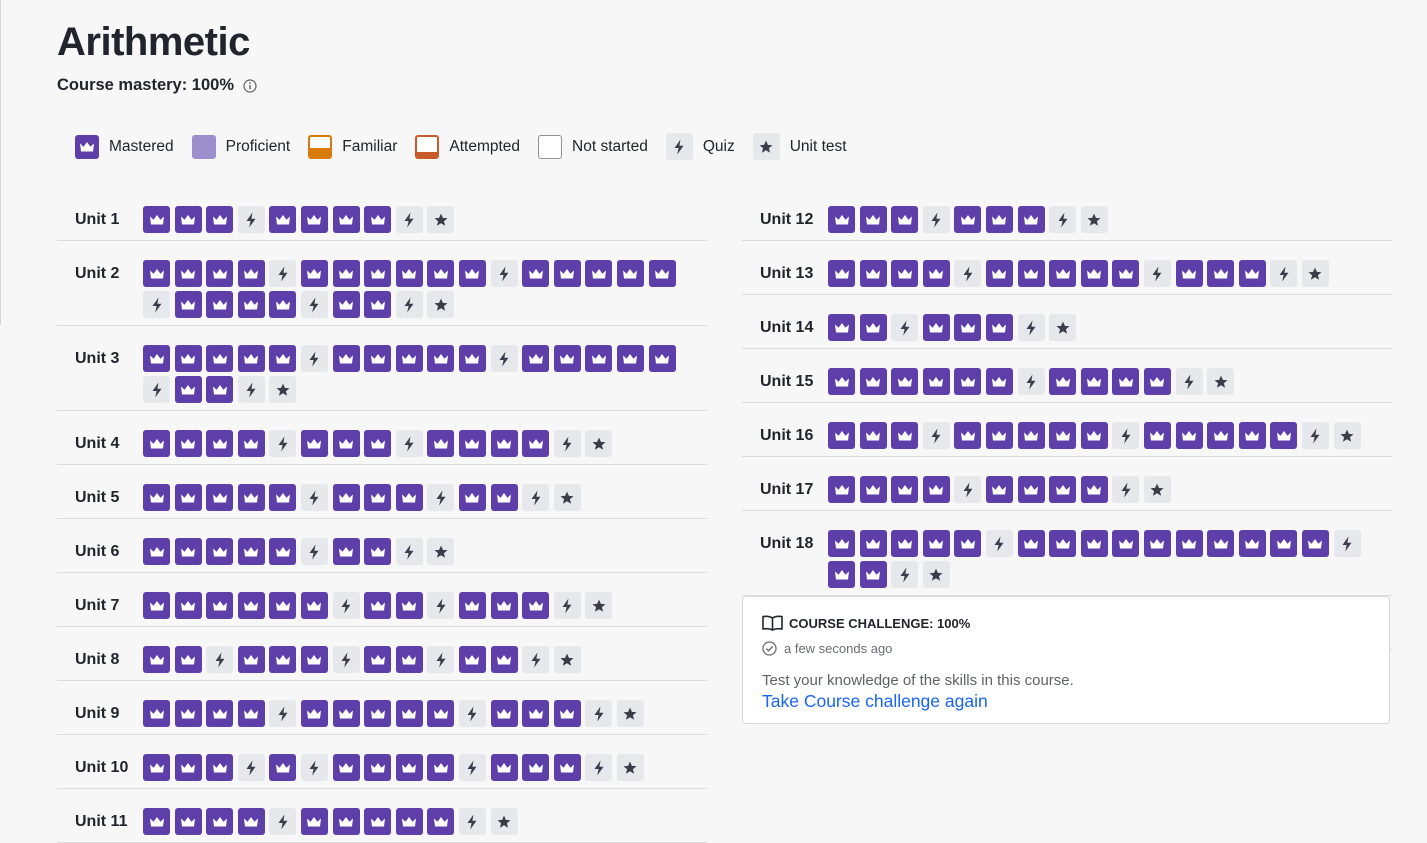  I want to click on take-course-challenge-link: Take Course challenge again, so click(875, 701).